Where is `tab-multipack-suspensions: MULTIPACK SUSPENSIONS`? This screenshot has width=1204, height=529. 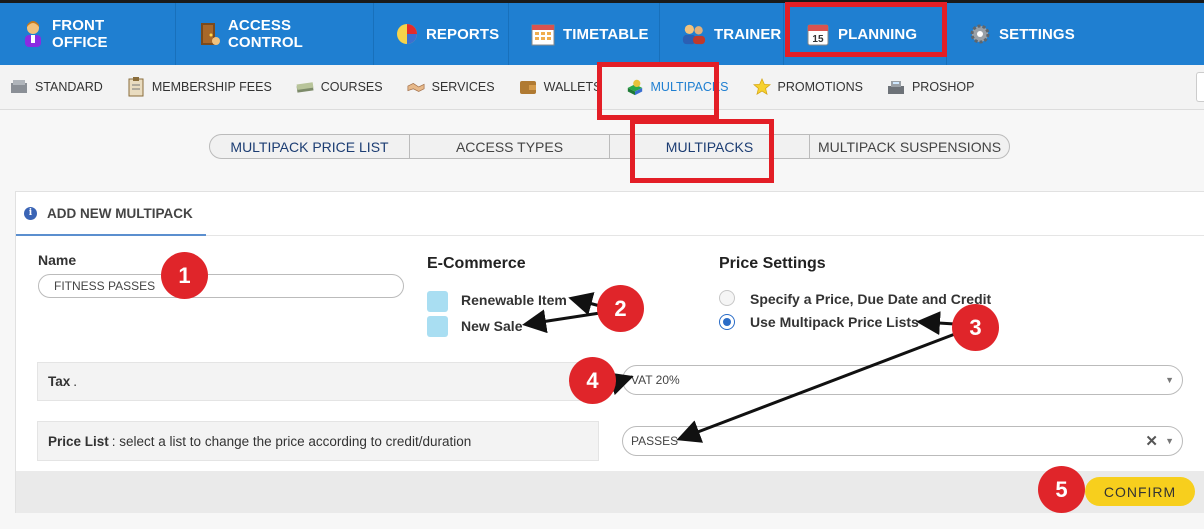
tab-multipack-suspensions: MULTIPACK SUSPENSIONS is located at coordinates (909, 146).